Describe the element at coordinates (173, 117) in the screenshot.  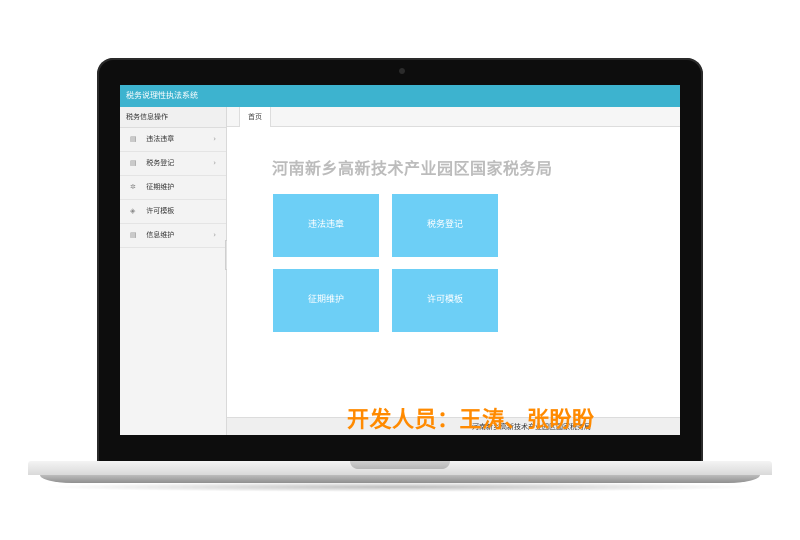
I see `sidebar-header: 税务信息操作` at that location.